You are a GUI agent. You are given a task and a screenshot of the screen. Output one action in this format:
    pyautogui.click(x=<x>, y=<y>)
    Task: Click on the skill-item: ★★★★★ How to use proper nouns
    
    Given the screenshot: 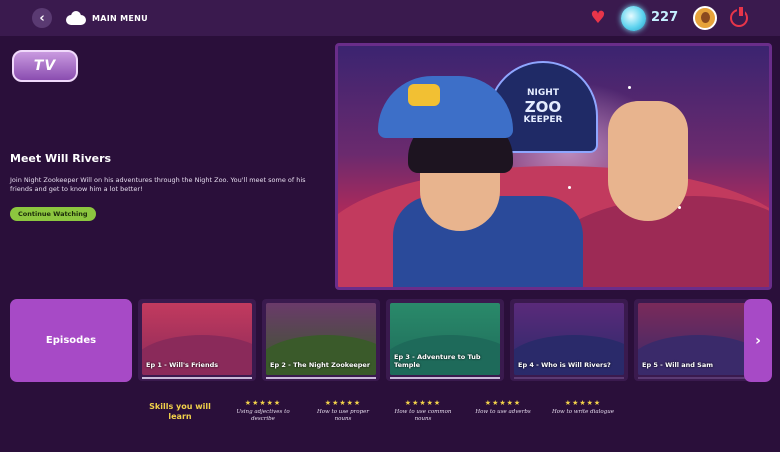 What is the action you would take?
    pyautogui.click(x=343, y=411)
    